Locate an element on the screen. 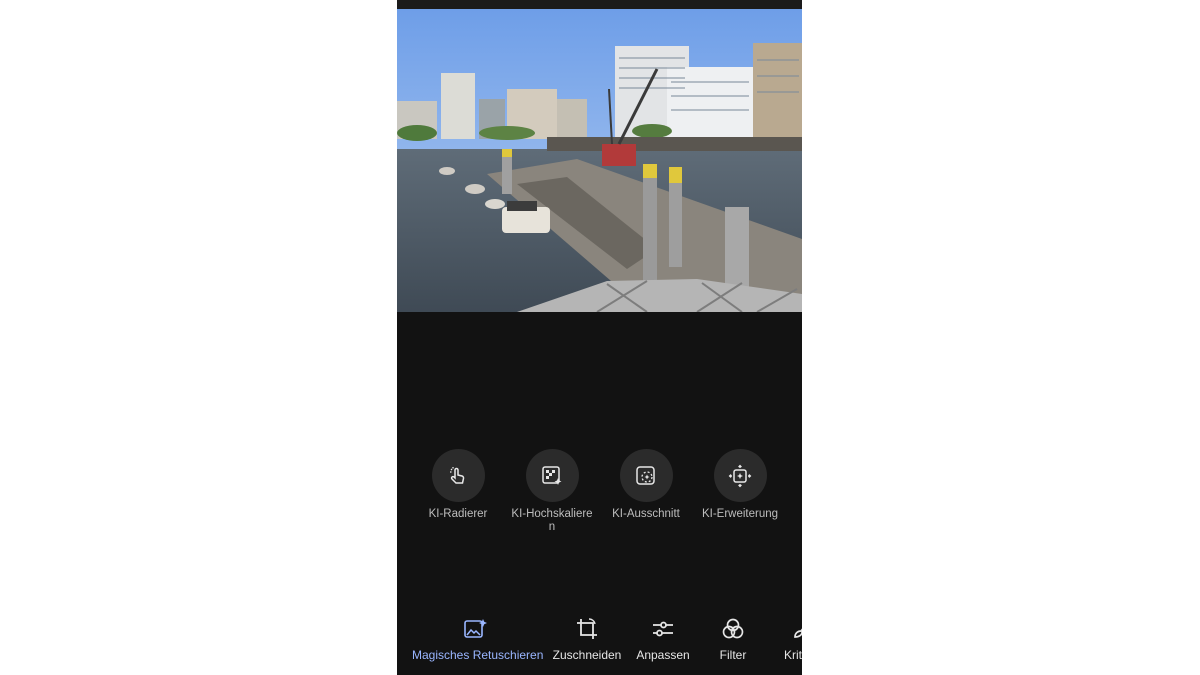 This screenshot has height=675, width=1200. status-bar is located at coordinates (599, 4).